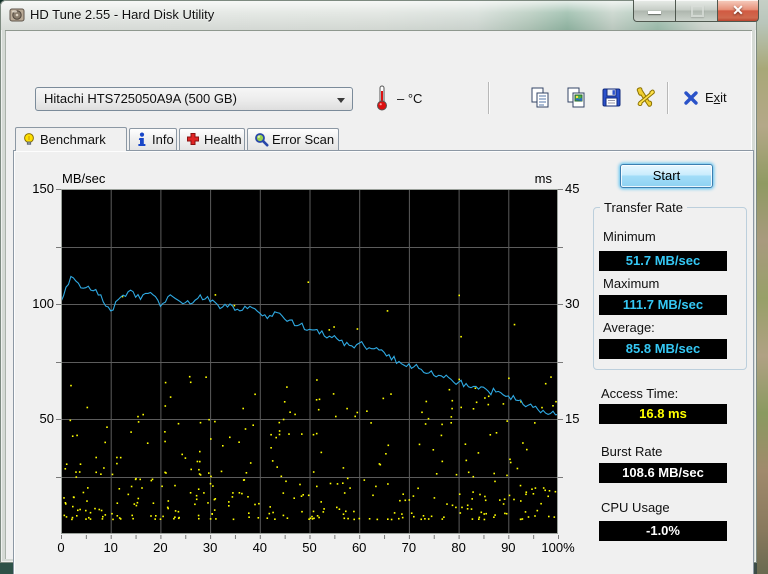  I want to click on transfer-rate-group-label: Transfer Rate, so click(643, 207).